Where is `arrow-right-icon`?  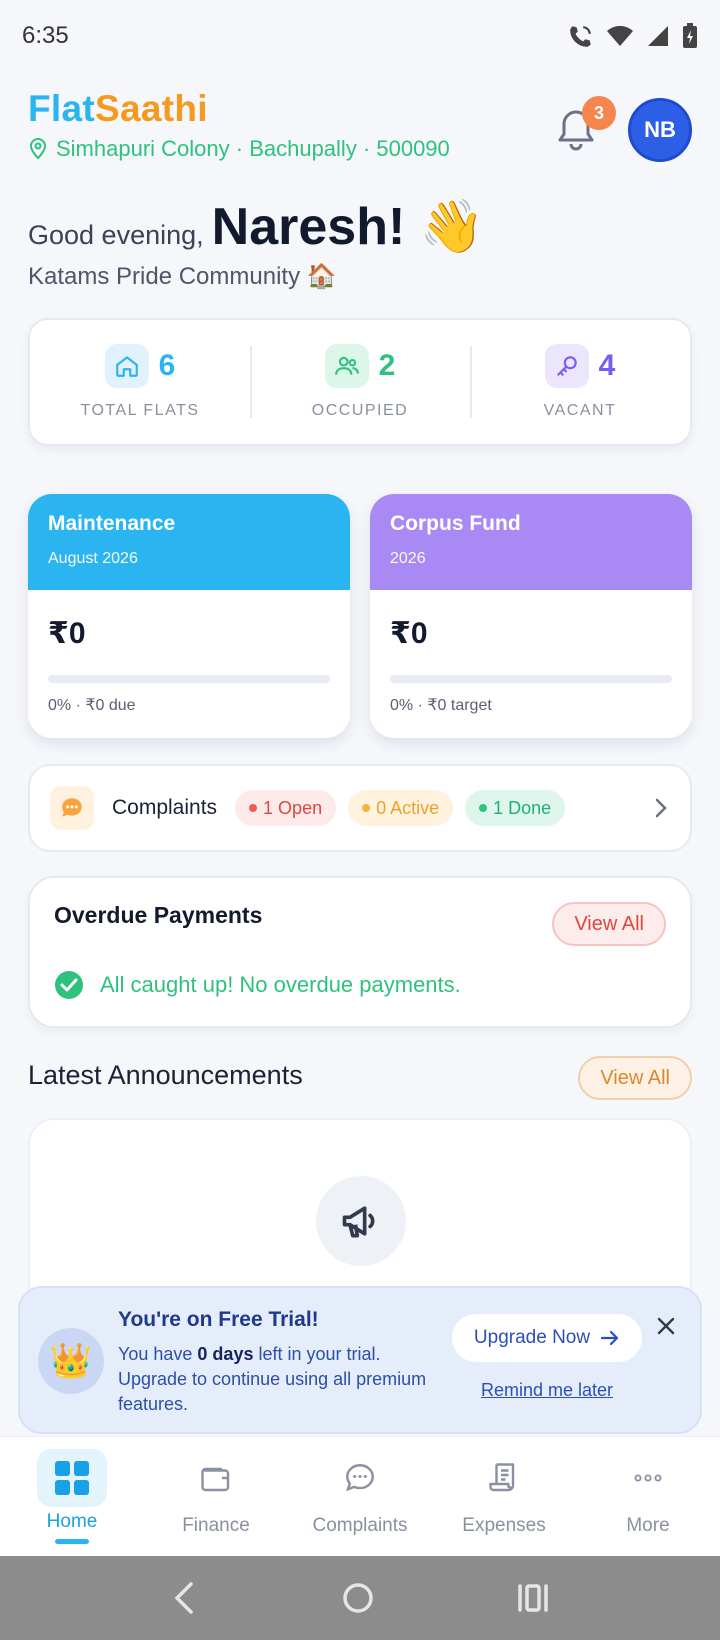 arrow-right-icon is located at coordinates (609, 1338).